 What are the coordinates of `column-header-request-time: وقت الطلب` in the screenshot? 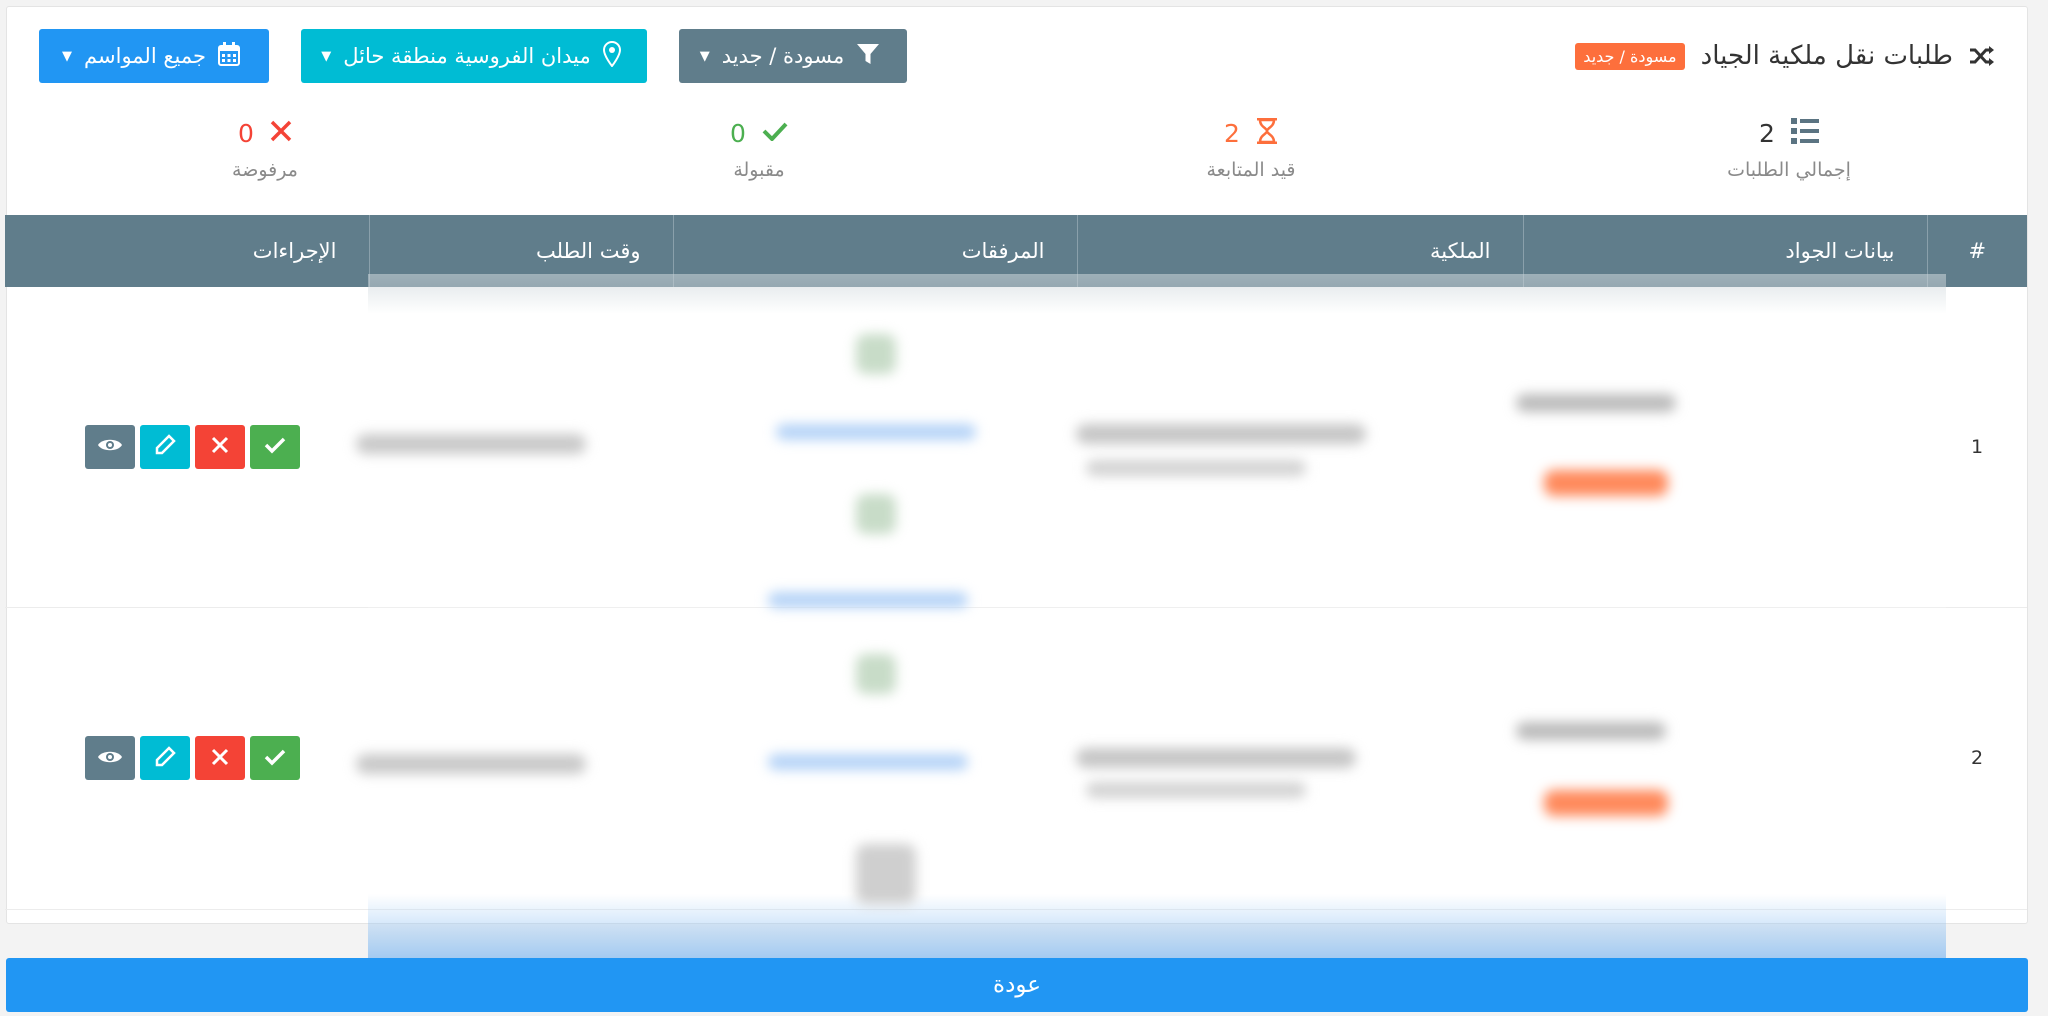 It's located at (520, 251).